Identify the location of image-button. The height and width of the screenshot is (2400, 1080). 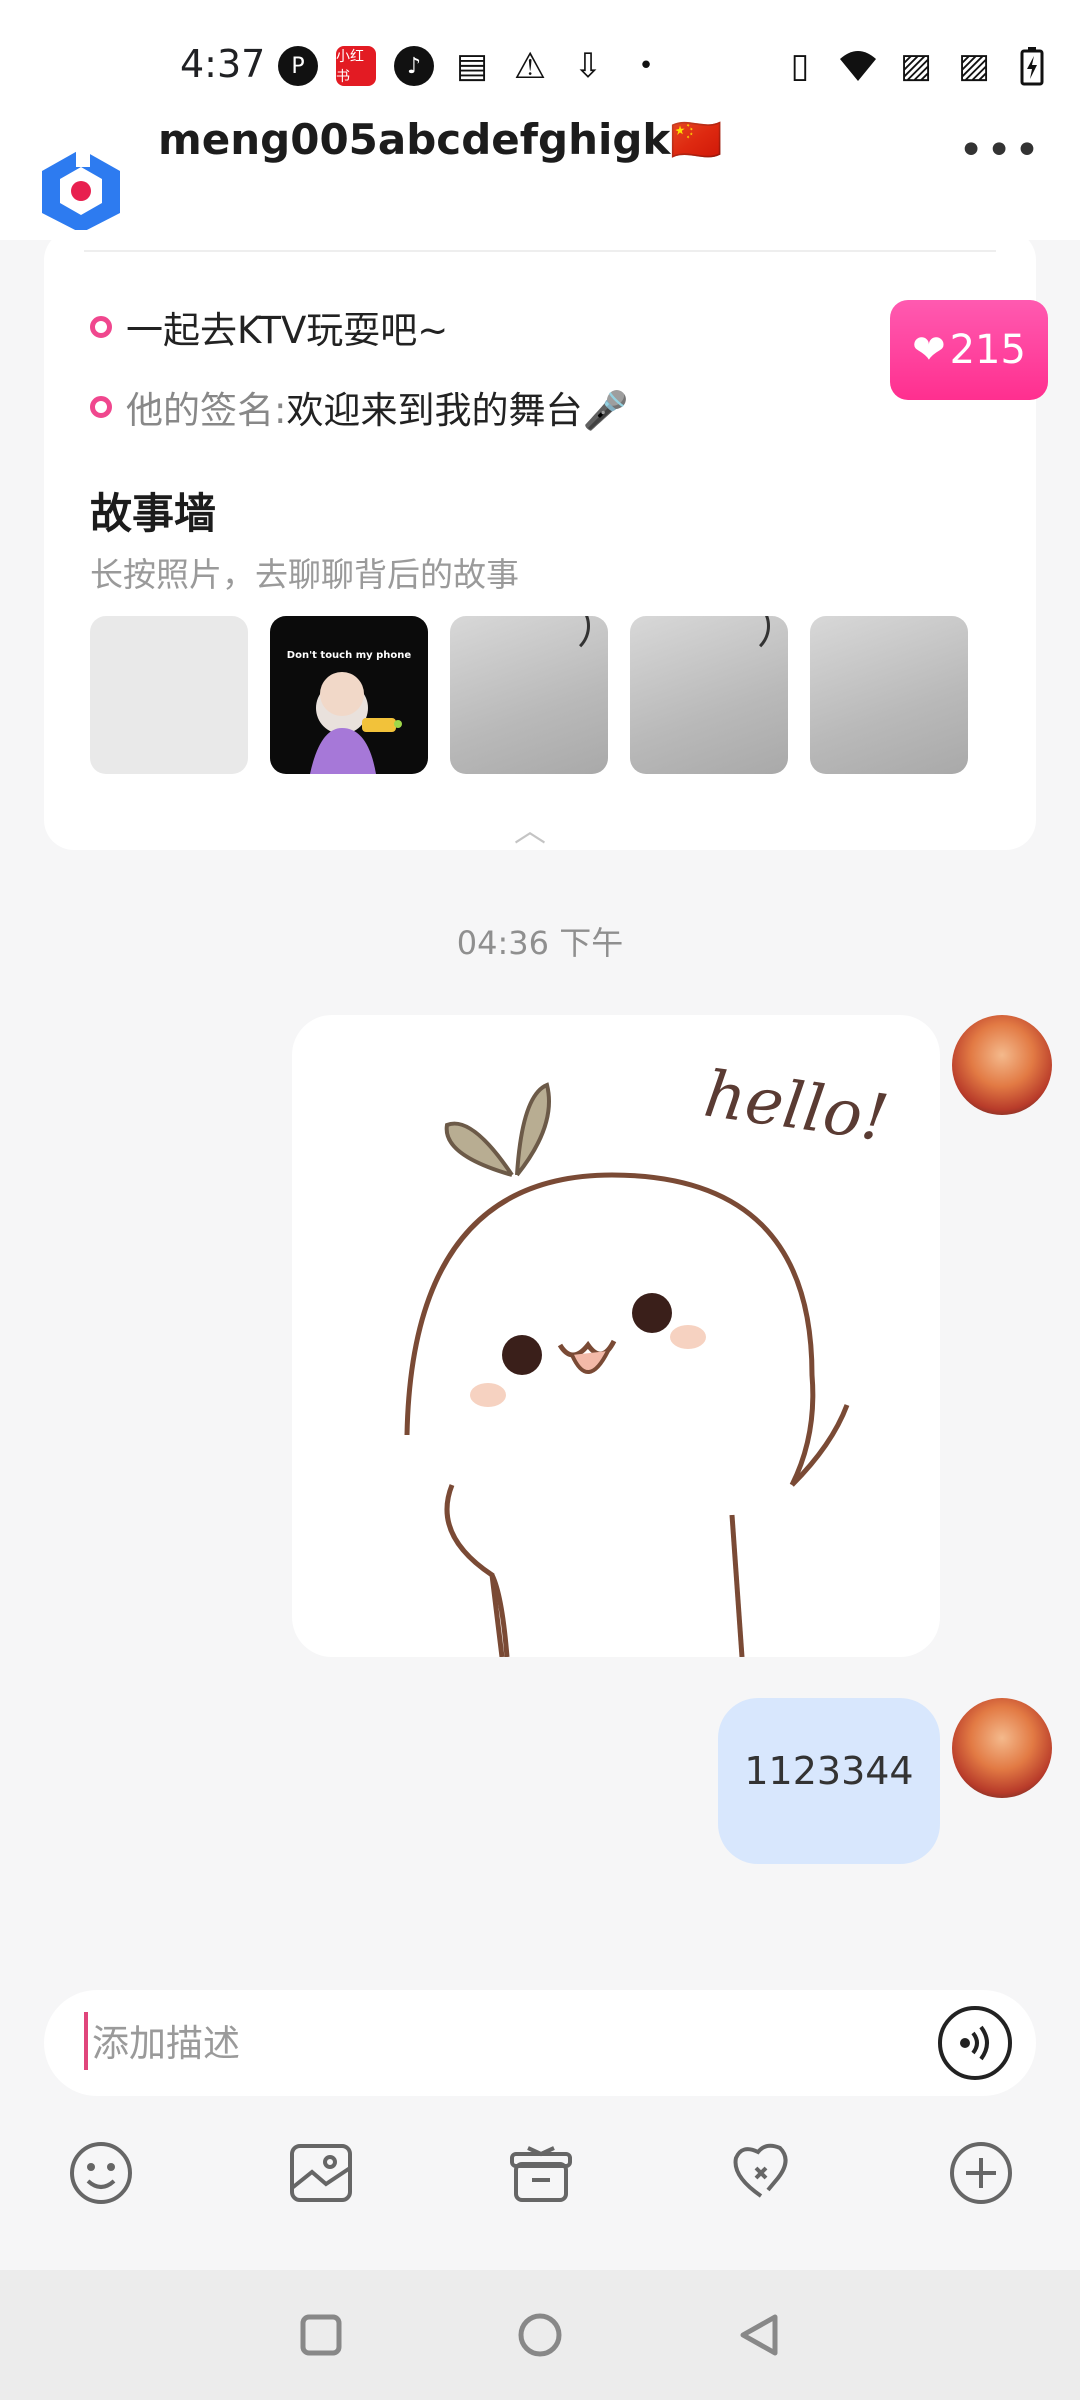
(321, 2173).